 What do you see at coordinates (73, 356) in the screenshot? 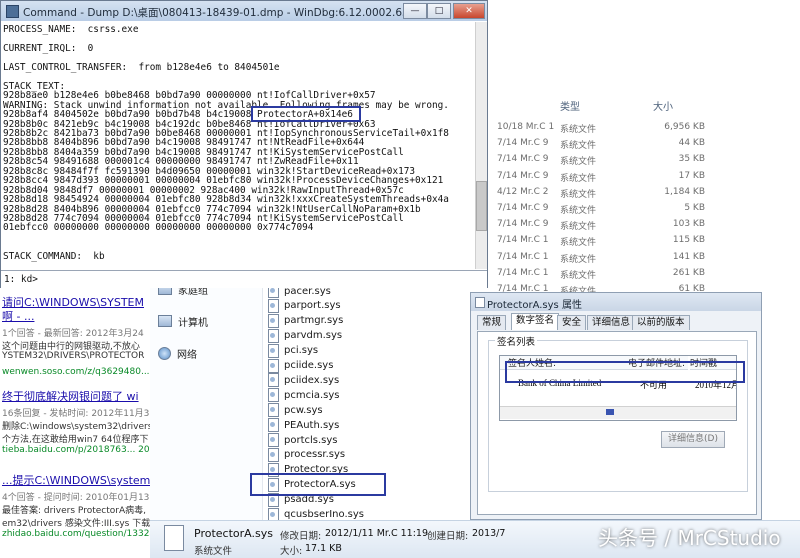
I see `result-snippet-1b: YSTEM32\DRIVERS\PROTECTOR` at bounding box center [73, 356].